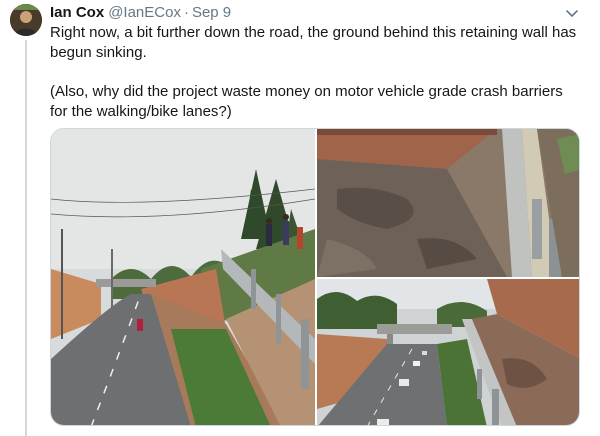 The width and height of the screenshot is (600, 436). Describe the element at coordinates (448, 352) in the screenshot. I see `photo-bridge-traffic` at that location.